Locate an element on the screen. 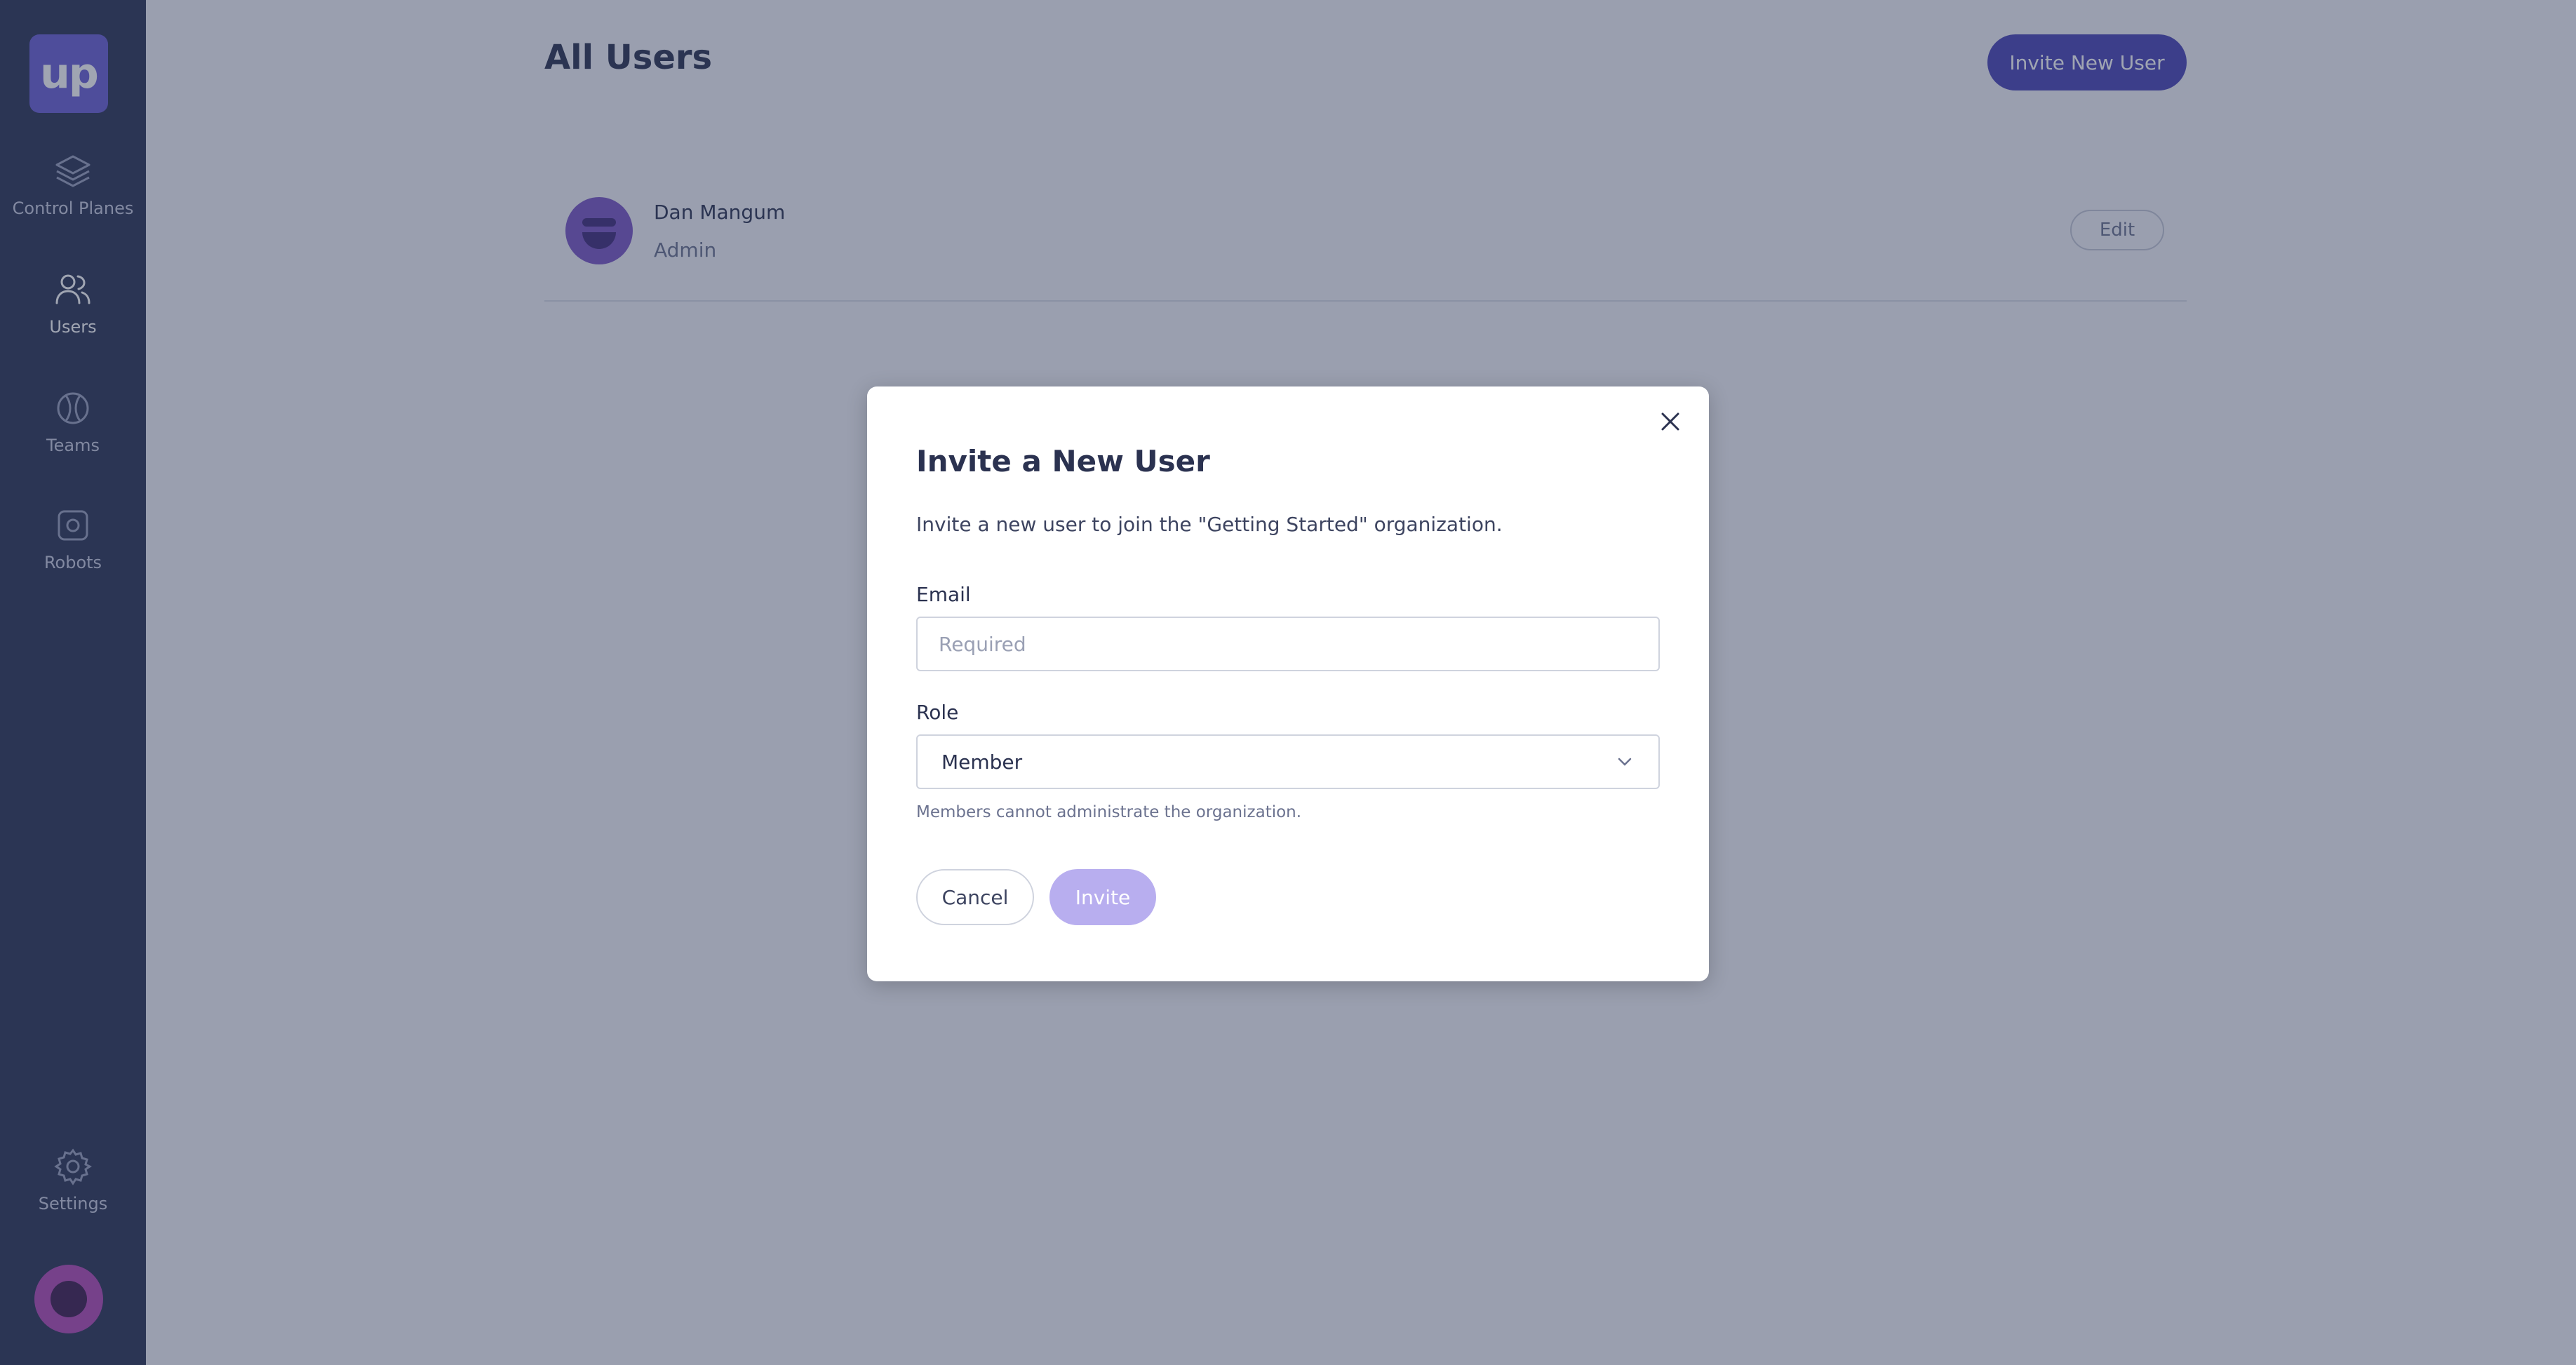  chevron-down-icon is located at coordinates (1625, 762).